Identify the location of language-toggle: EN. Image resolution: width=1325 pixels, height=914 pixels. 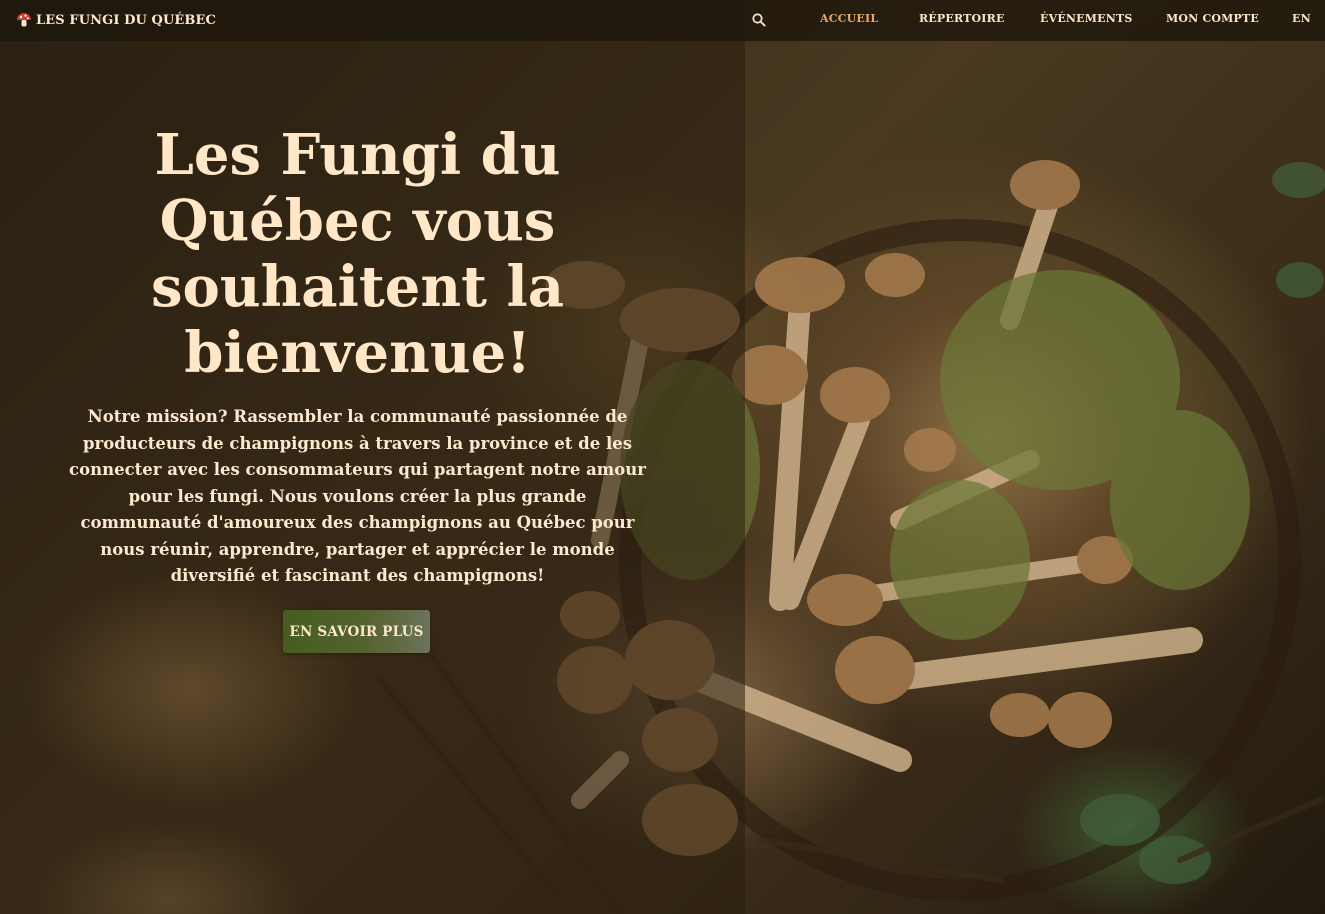
(1301, 18).